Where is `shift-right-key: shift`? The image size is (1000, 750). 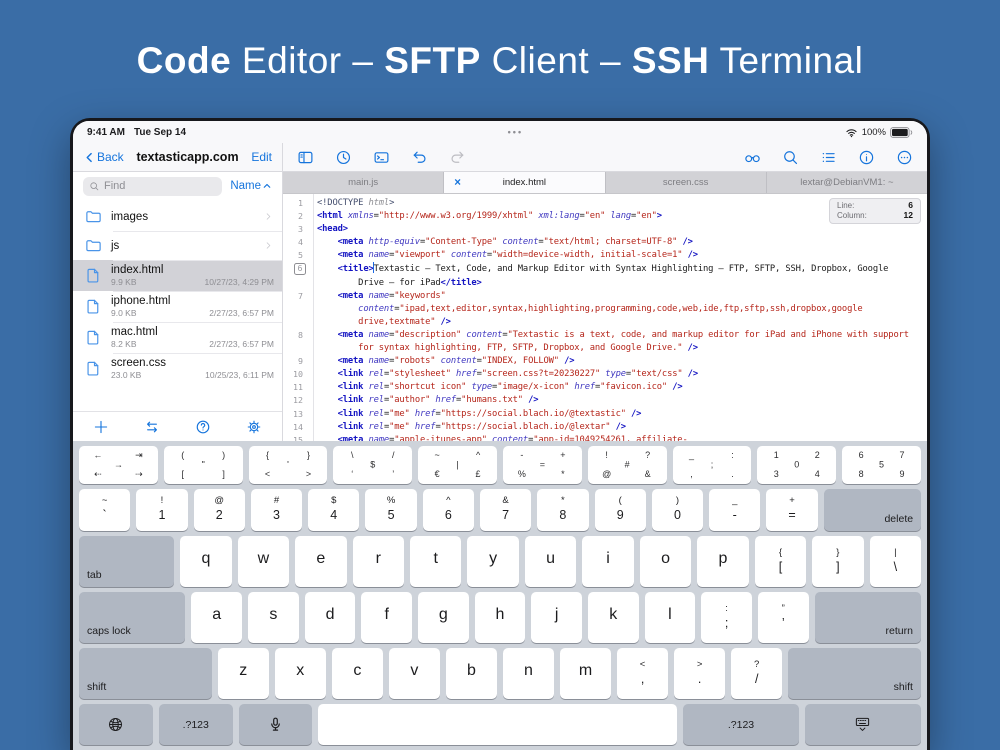 shift-right-key: shift is located at coordinates (854, 673).